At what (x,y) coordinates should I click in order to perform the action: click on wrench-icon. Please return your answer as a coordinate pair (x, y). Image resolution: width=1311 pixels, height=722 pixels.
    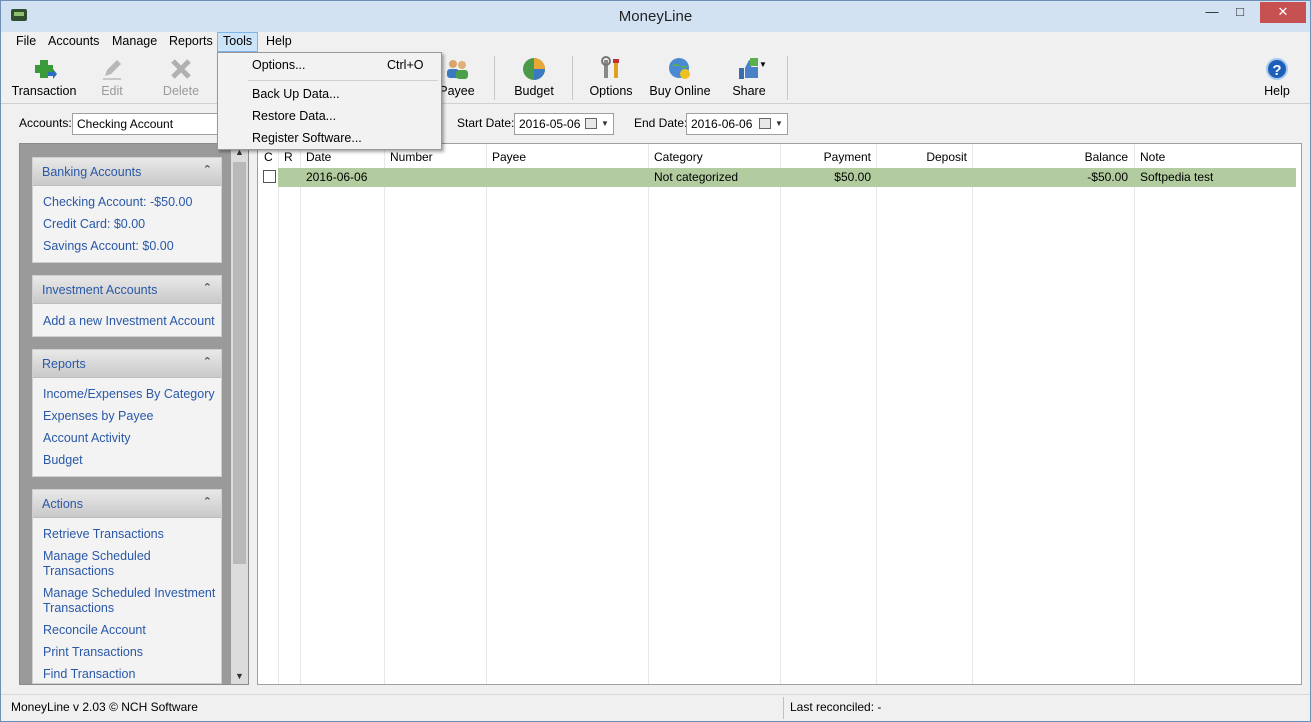
    Looking at the image, I should click on (611, 69).